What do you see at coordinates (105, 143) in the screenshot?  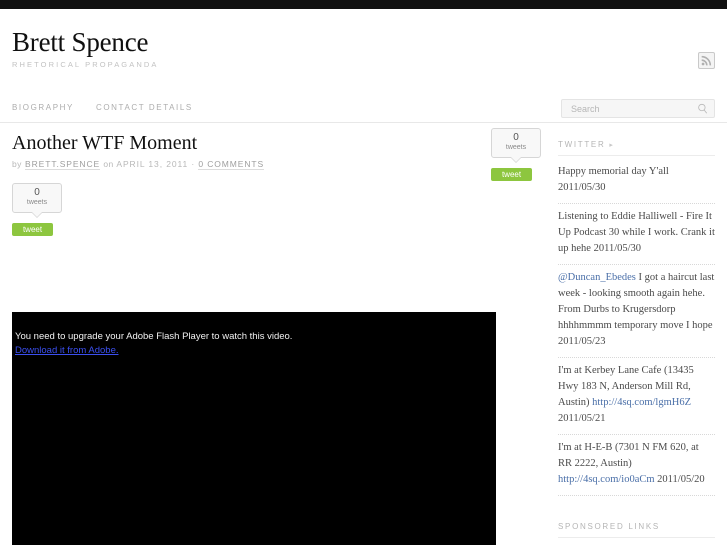 I see `page-title: Another WTF Moment` at bounding box center [105, 143].